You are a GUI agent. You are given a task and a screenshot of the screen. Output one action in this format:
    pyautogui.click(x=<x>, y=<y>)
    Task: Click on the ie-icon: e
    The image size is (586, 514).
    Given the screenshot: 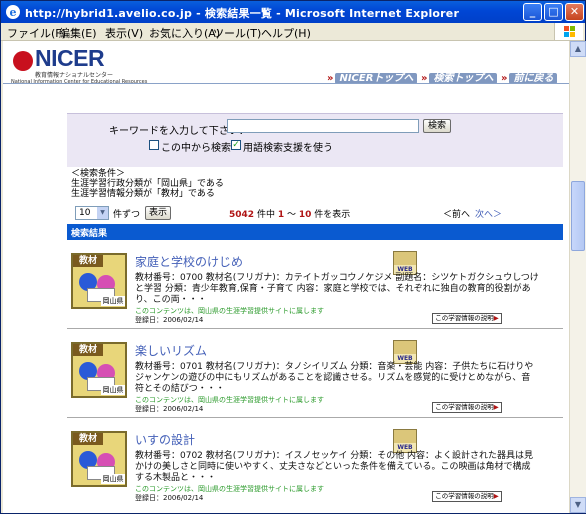 What is the action you would take?
    pyautogui.click(x=13, y=12)
    